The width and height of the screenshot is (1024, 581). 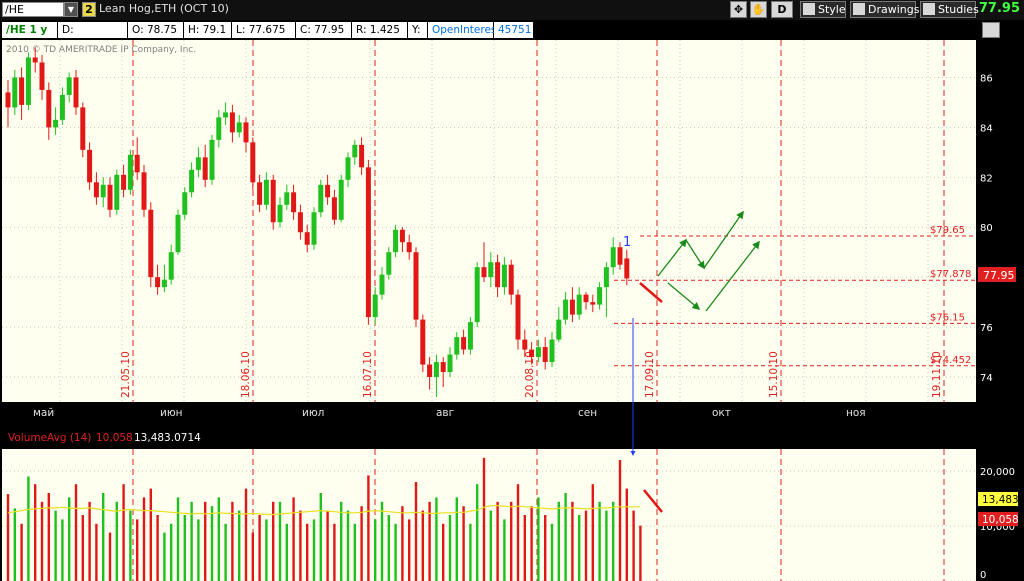 I want to click on volume-bars, so click(x=324, y=519).